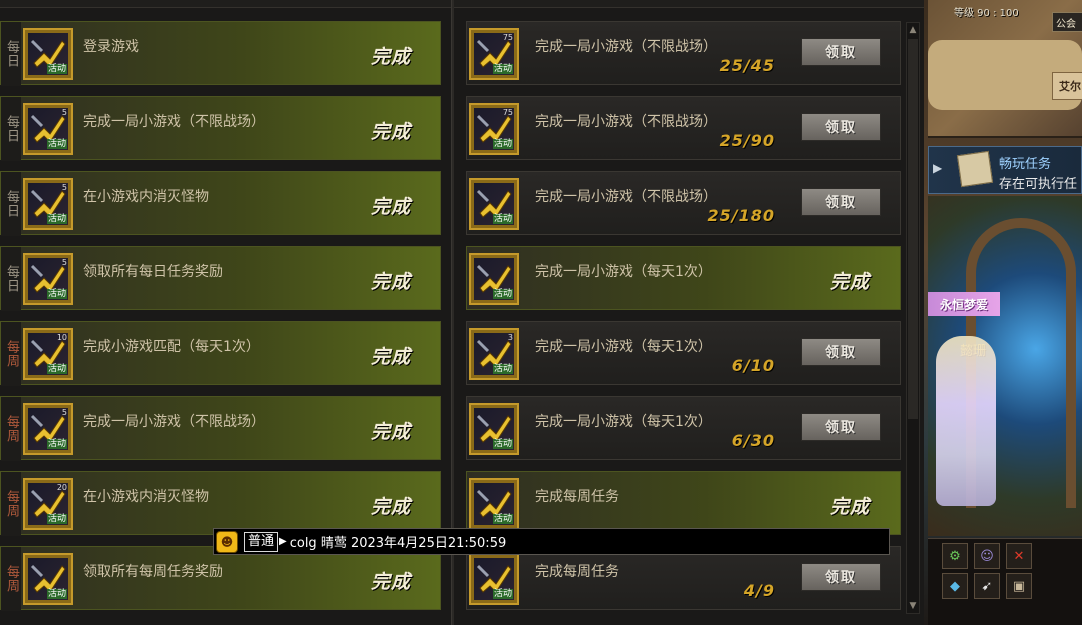 The height and width of the screenshot is (625, 1082). What do you see at coordinates (220, 53) in the screenshot?
I see `task-row: 每日 活动 登录游戏 完成` at bounding box center [220, 53].